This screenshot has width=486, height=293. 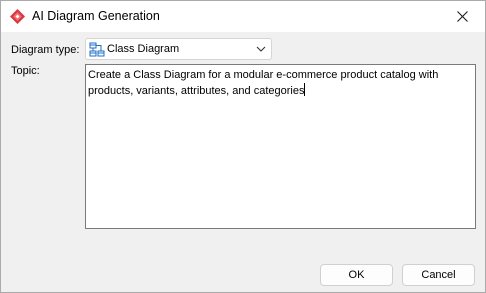 What do you see at coordinates (438, 275) in the screenshot?
I see `cancel-button: Cancel` at bounding box center [438, 275].